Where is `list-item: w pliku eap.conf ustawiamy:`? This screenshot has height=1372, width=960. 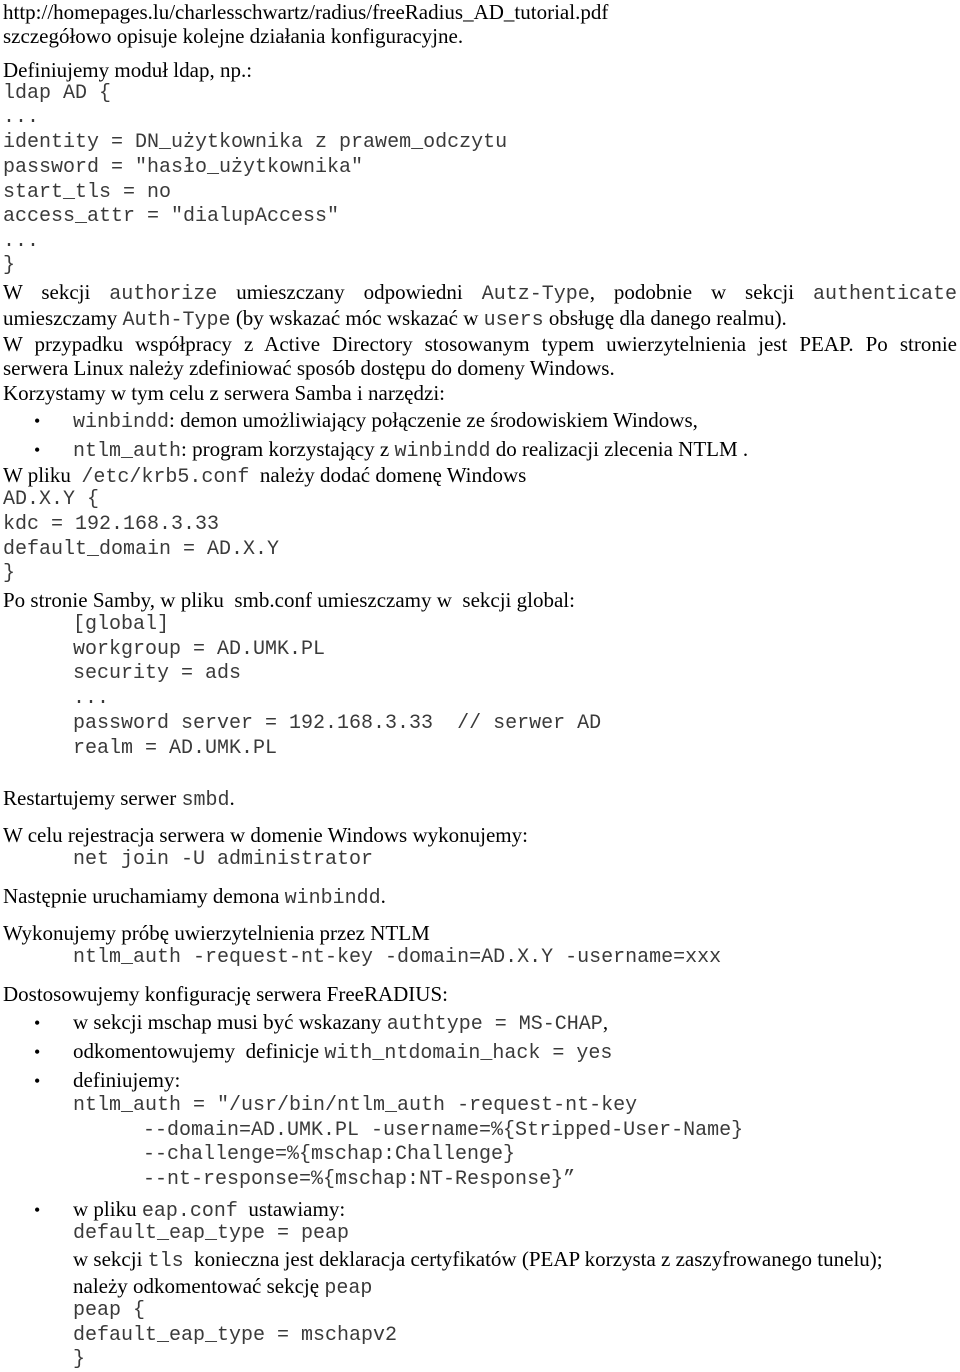 list-item: w pliku eap.conf ustawiamy: is located at coordinates (209, 1210).